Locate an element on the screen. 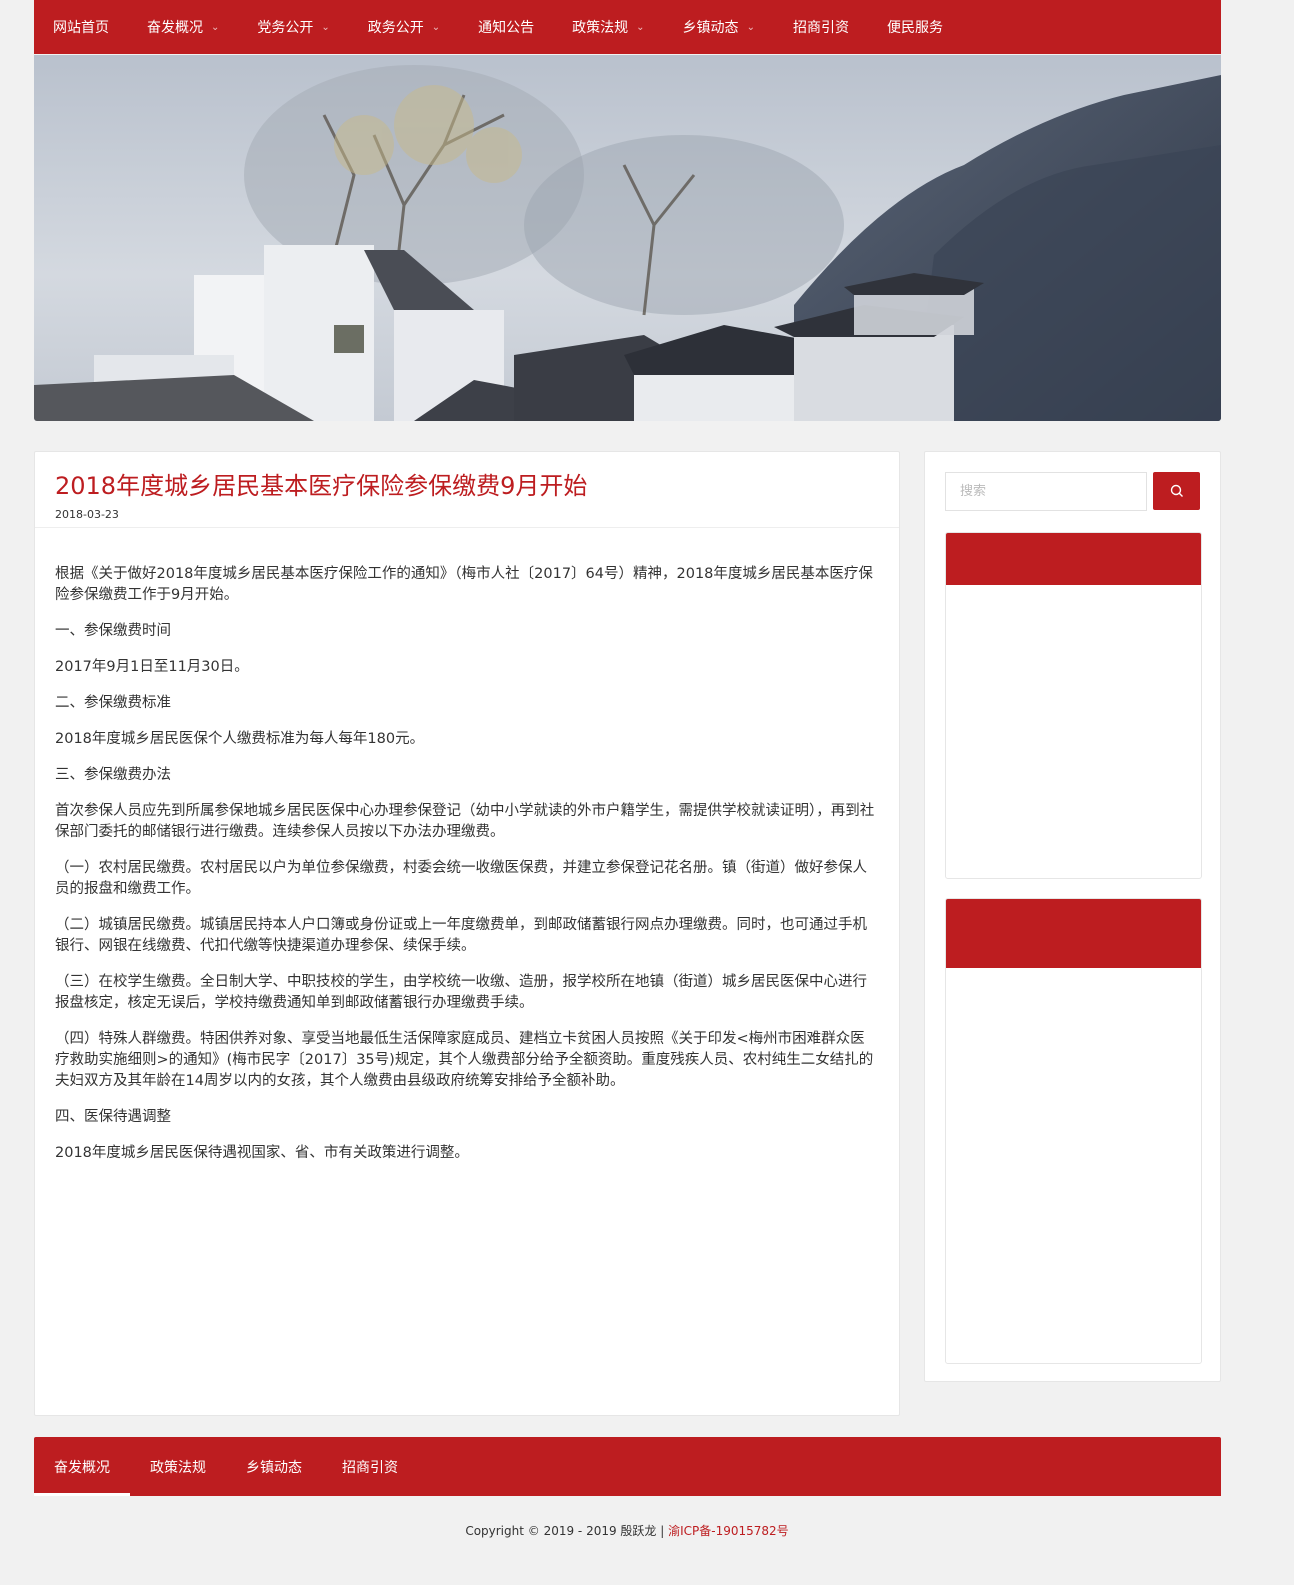 The height and width of the screenshot is (1585, 1294). bottom-nav-label: 招商引资 is located at coordinates (370, 1467).